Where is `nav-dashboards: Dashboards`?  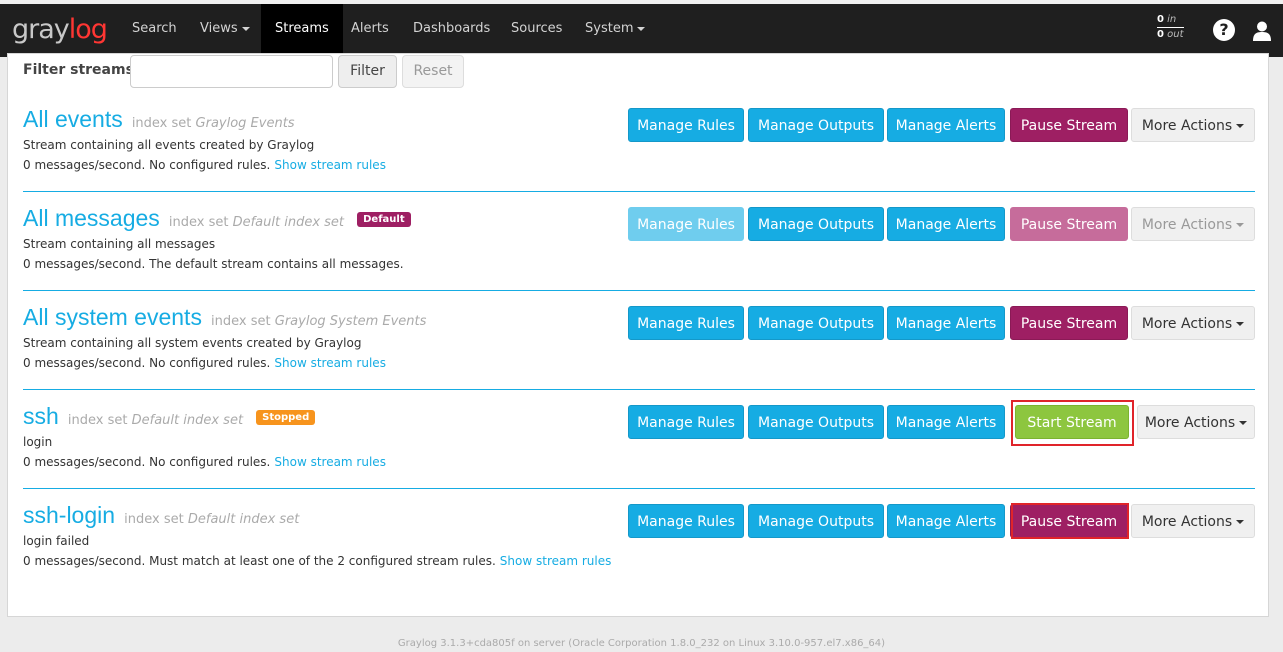
nav-dashboards: Dashboards is located at coordinates (451, 30).